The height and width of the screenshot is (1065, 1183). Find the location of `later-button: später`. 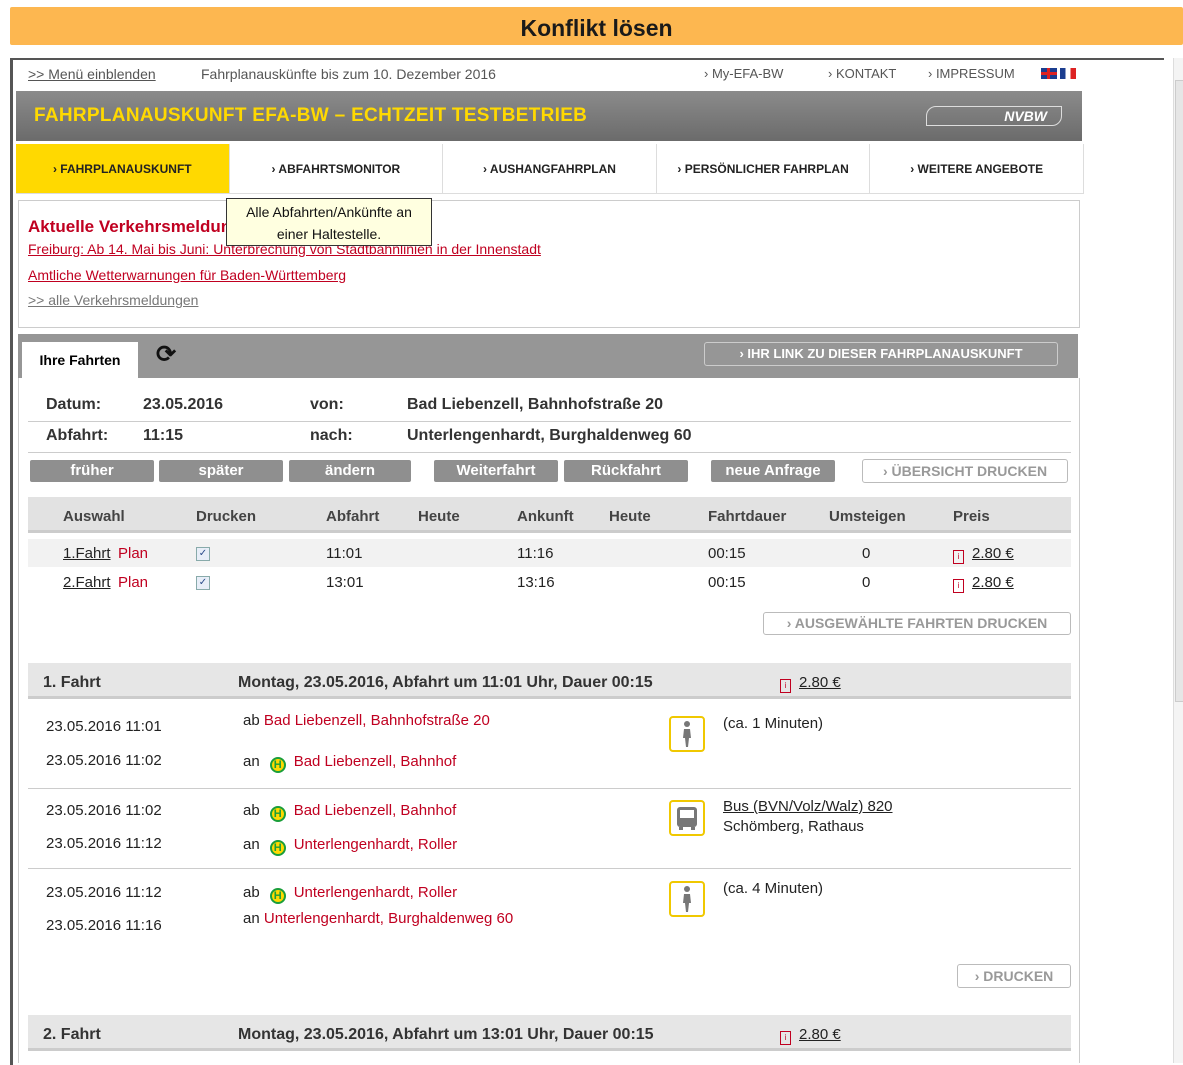

later-button: später is located at coordinates (221, 471).